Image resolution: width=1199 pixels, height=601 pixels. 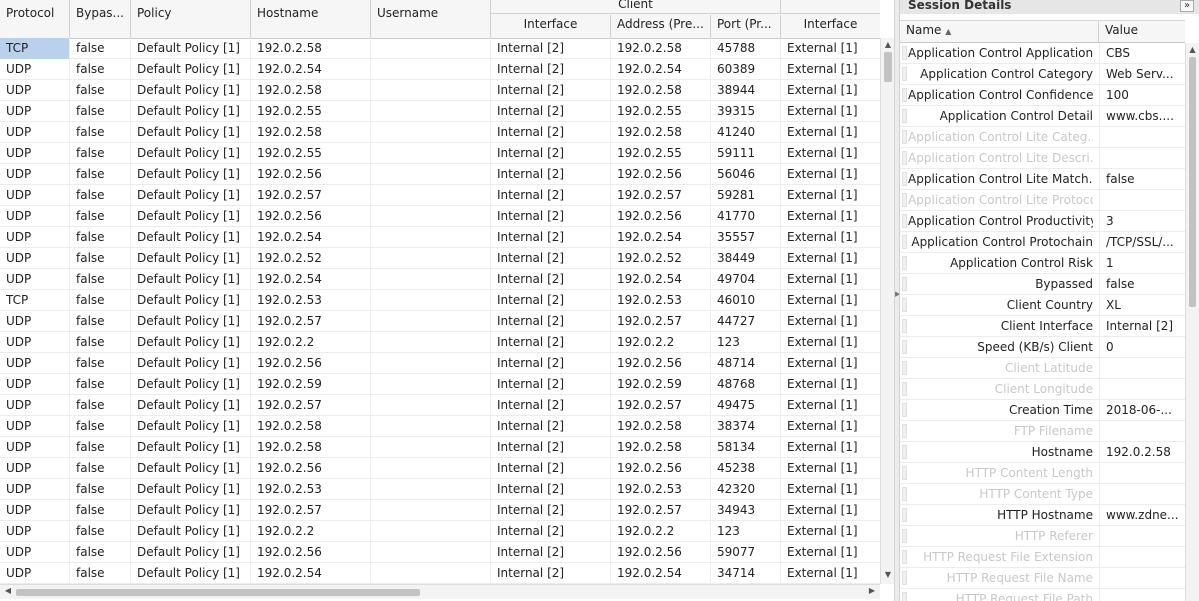 What do you see at coordinates (1042, 578) in the screenshot?
I see `details-row: HTTP Request File Name` at bounding box center [1042, 578].